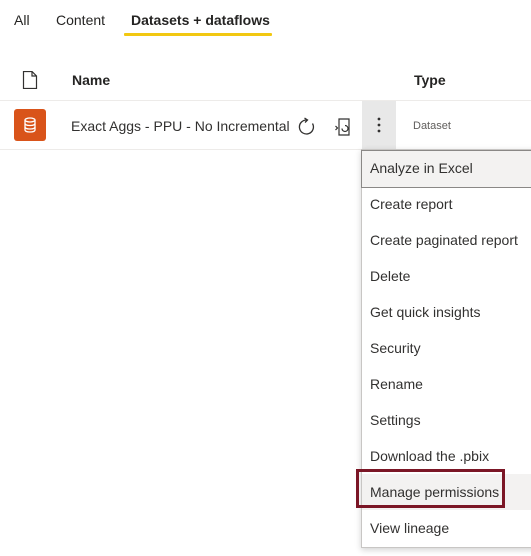  I want to click on tab-bar: All Content Datasets + dataflows, so click(265, 20).